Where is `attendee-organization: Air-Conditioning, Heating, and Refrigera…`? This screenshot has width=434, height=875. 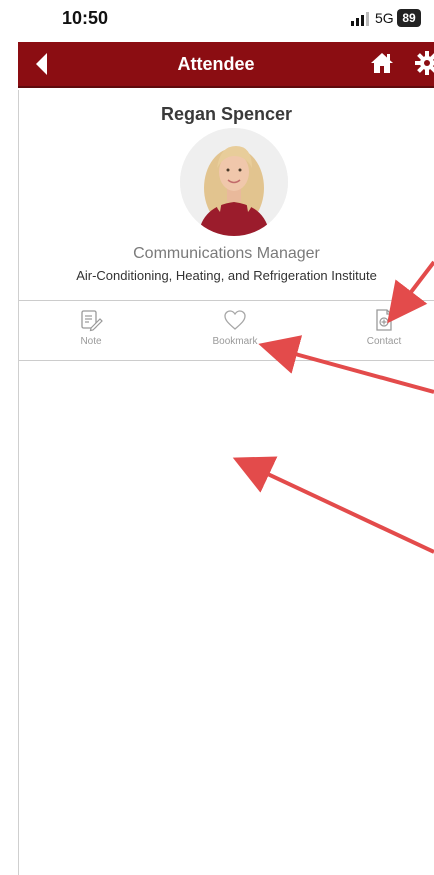
attendee-organization: Air-Conditioning, Heating, and Refrigera… is located at coordinates (226, 275).